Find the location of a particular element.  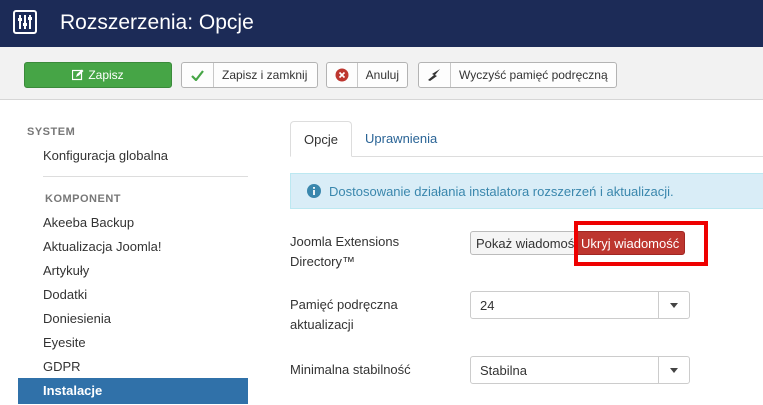

app-header: Rozszerzenia: Opcje is located at coordinates (381, 23).